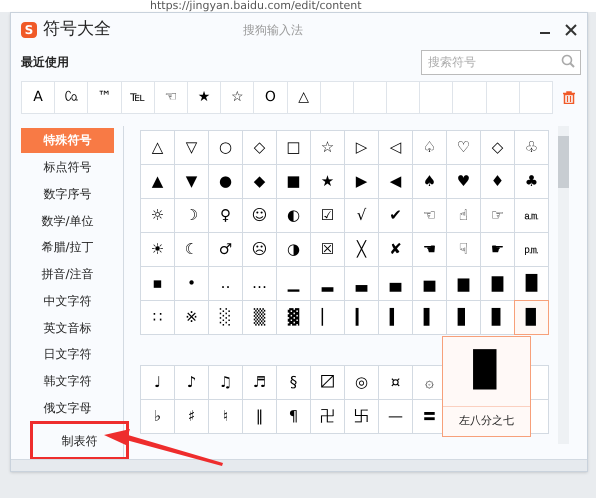 Image resolution: width=596 pixels, height=498 pixels. What do you see at coordinates (531, 181) in the screenshot?
I see `symbol-cell: ♣` at bounding box center [531, 181].